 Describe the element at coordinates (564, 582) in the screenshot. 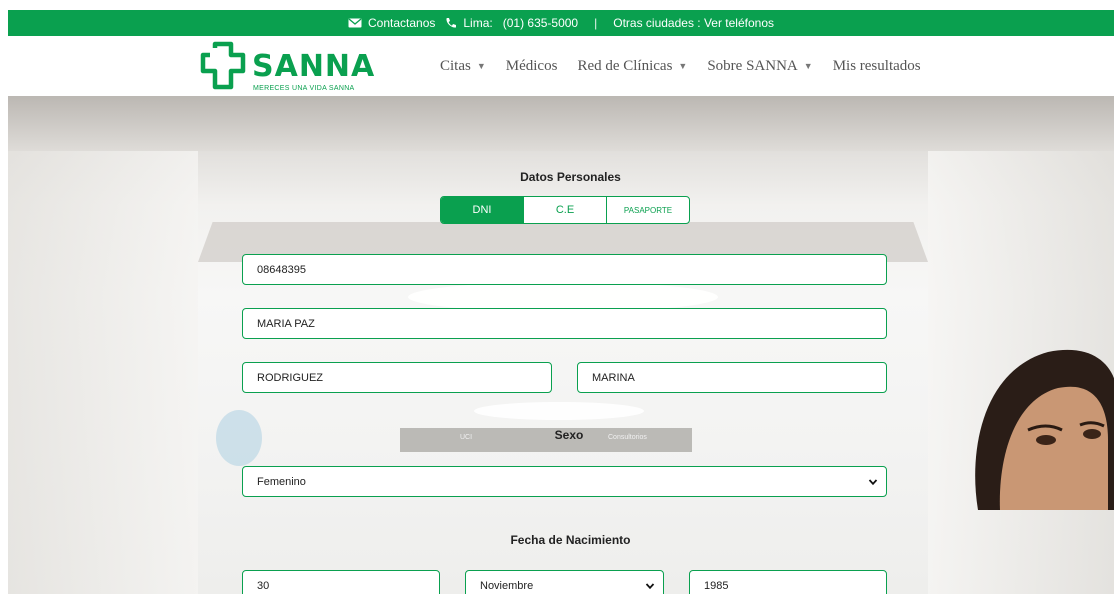

I see `birth-month-select: Noviembre` at that location.